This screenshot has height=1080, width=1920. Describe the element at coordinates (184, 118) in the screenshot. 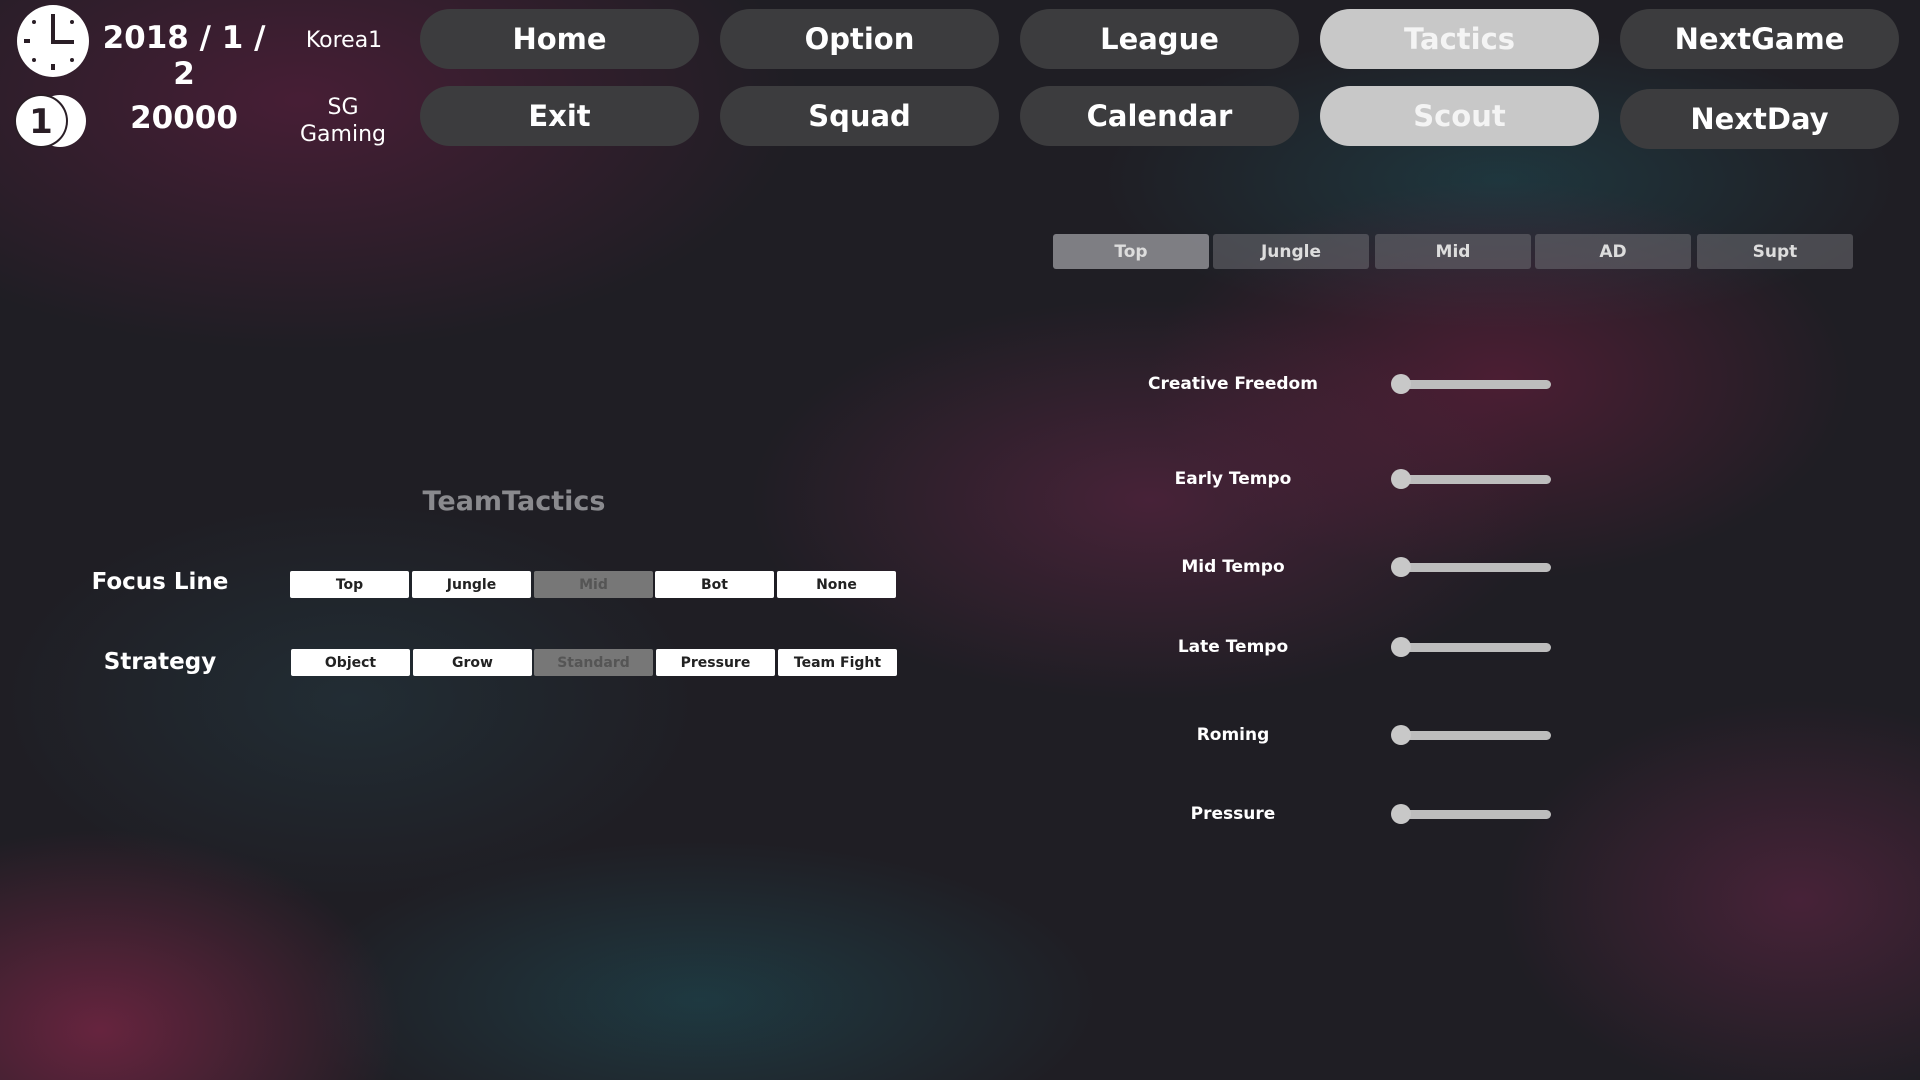

I see `money-display: 20000` at that location.